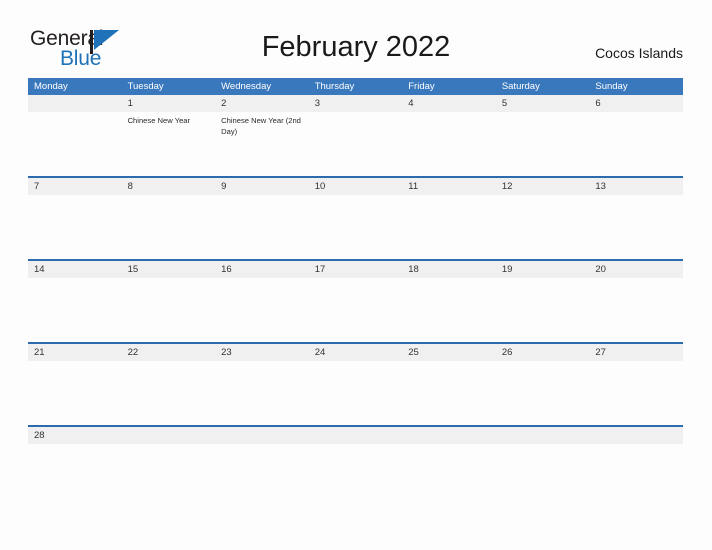  Describe the element at coordinates (169, 143) in the screenshot. I see `day-events-cell: Chinese New Year` at that location.